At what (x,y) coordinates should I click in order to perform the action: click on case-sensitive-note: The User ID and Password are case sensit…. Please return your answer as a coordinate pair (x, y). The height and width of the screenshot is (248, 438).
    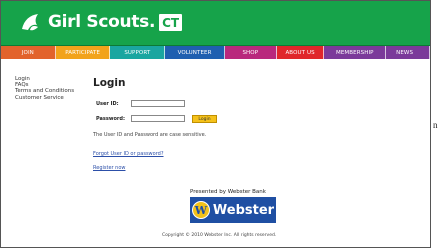
    Looking at the image, I should click on (150, 135).